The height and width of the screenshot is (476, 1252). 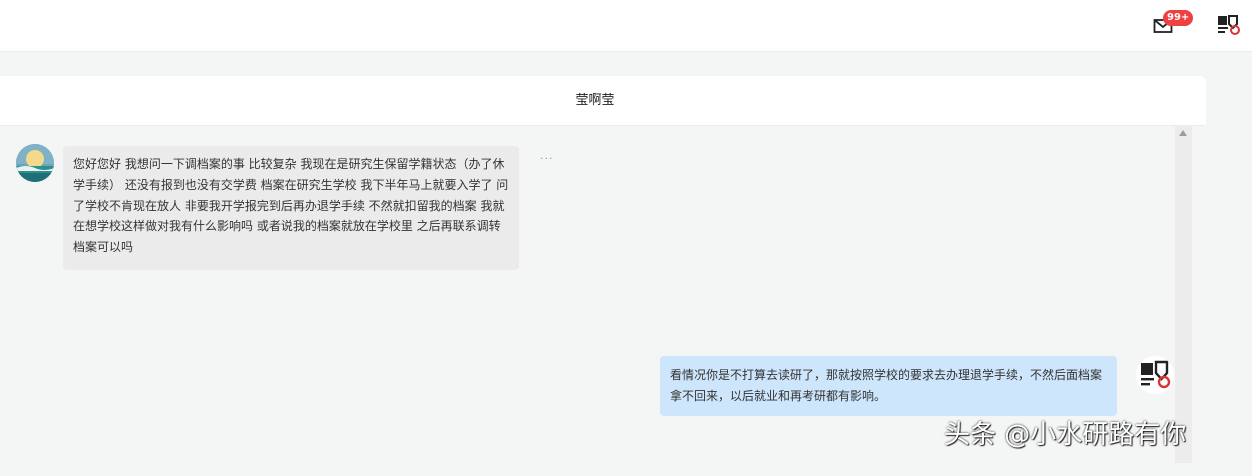 I want to click on unread-badge: 99+, so click(x=1178, y=18).